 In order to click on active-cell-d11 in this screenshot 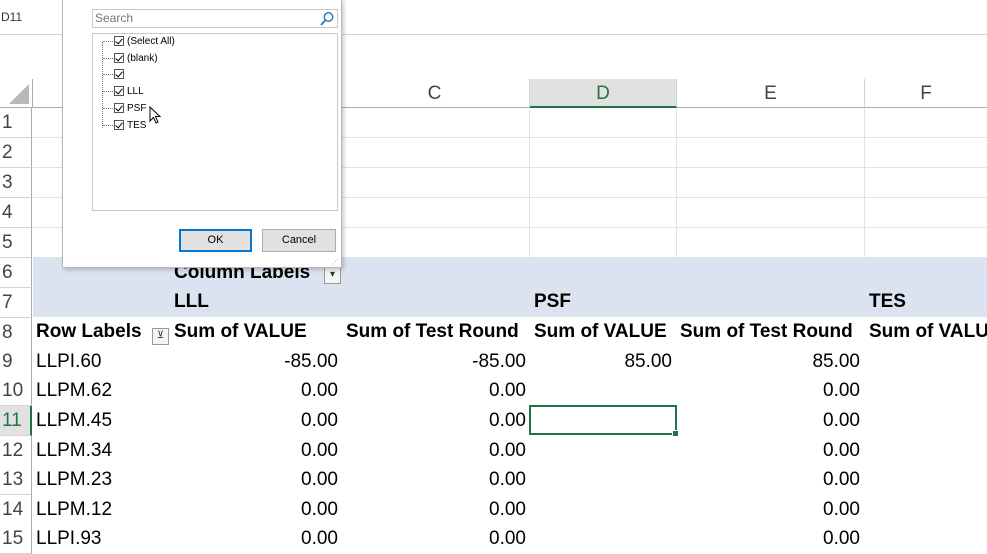, I will do `click(604, 421)`.